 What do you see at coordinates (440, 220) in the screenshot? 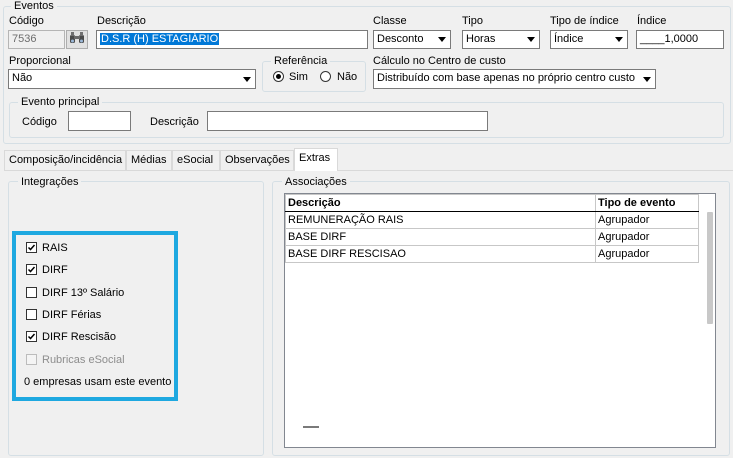
I see `table-cell: REMUNERAÇÃO RAIS` at bounding box center [440, 220].